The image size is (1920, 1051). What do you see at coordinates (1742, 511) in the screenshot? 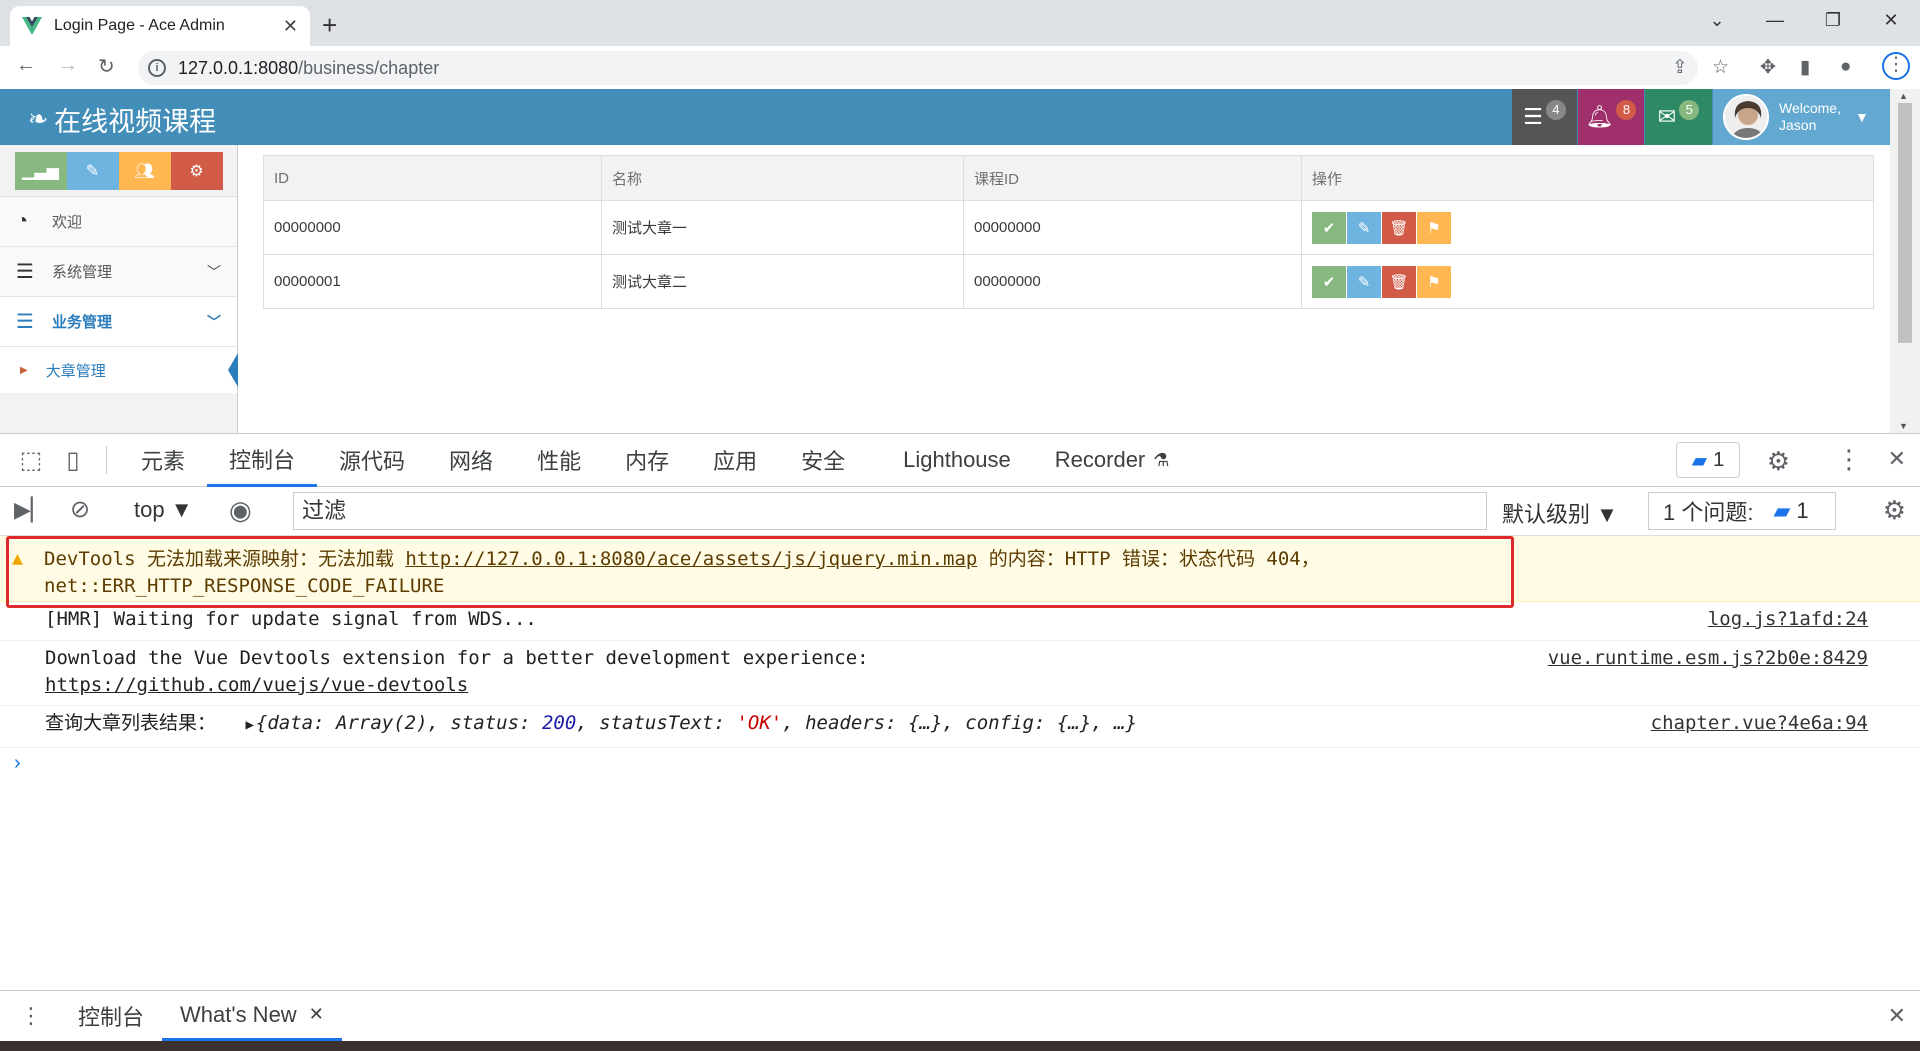
I see `issues-counter: 1 个问题: ▰ 1` at bounding box center [1742, 511].